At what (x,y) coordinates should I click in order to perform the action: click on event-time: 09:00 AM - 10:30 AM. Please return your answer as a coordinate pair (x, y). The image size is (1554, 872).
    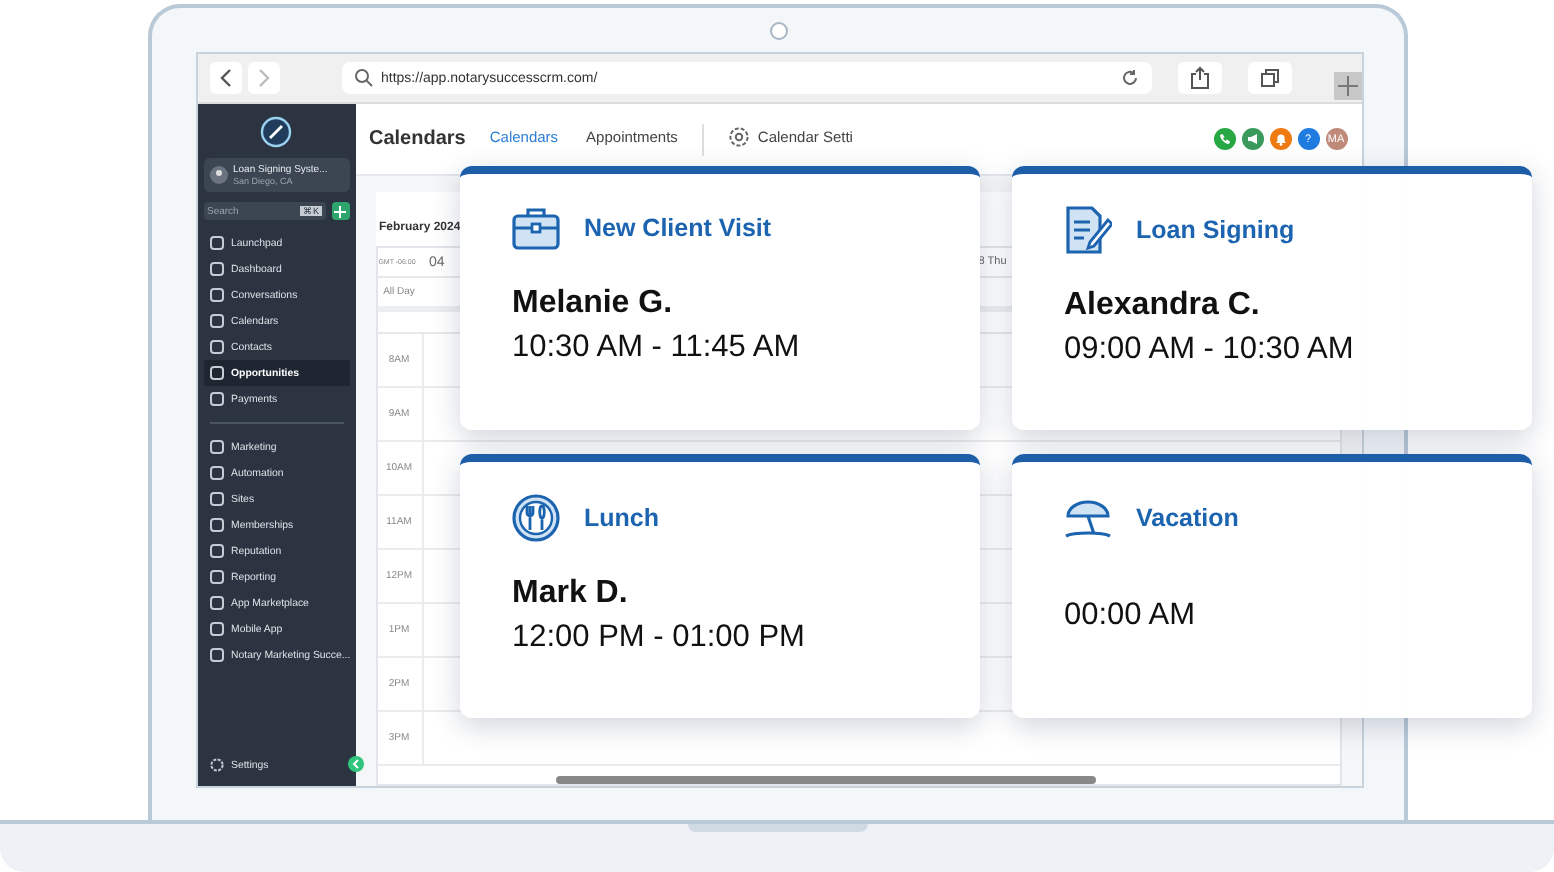
    Looking at the image, I should click on (1210, 350).